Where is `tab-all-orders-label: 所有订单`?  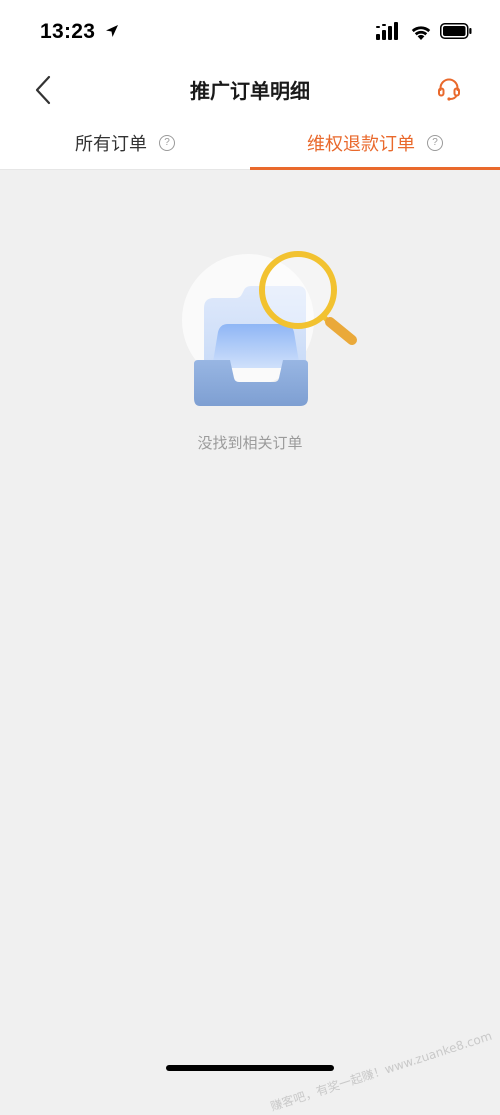 tab-all-orders-label: 所有订单 is located at coordinates (111, 144).